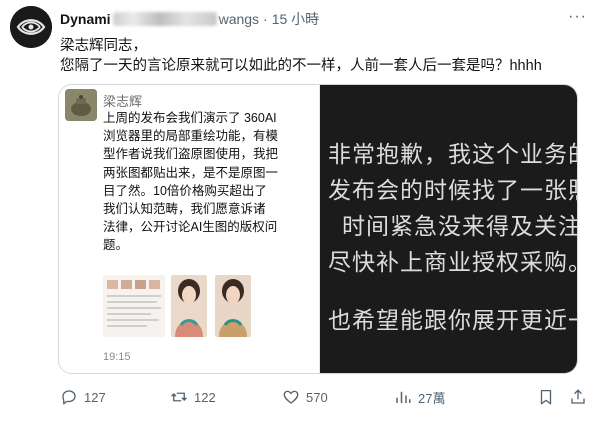  Describe the element at coordinates (452, 190) in the screenshot. I see `statement-line: 发布会的时候找了一张照片` at that location.